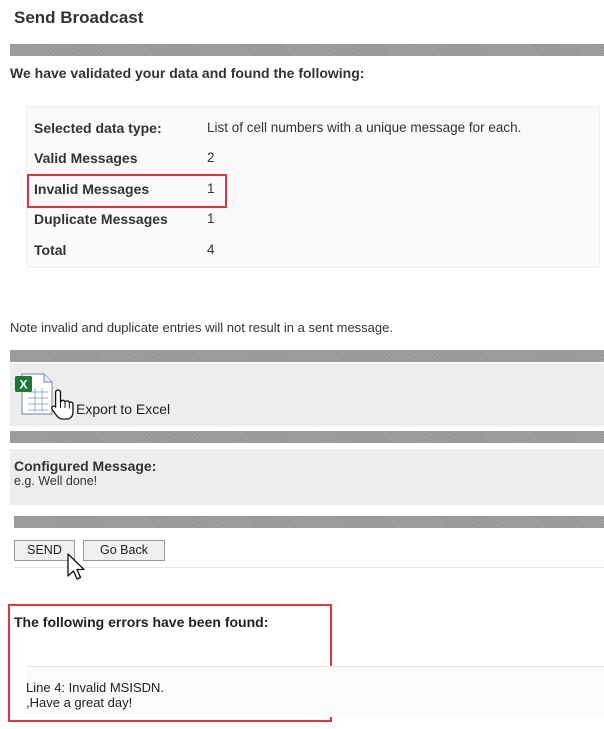 This screenshot has width=604, height=729. What do you see at coordinates (56, 481) in the screenshot?
I see `configured-message-text: e.g. Well done!` at bounding box center [56, 481].